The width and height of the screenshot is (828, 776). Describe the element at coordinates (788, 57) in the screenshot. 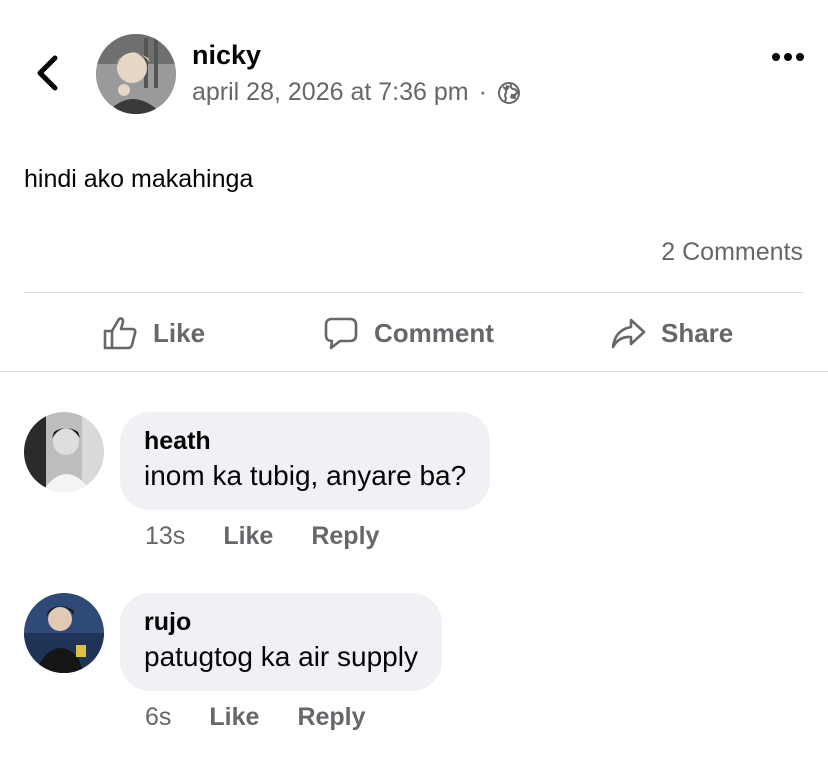

I see `more-options-icon` at that location.